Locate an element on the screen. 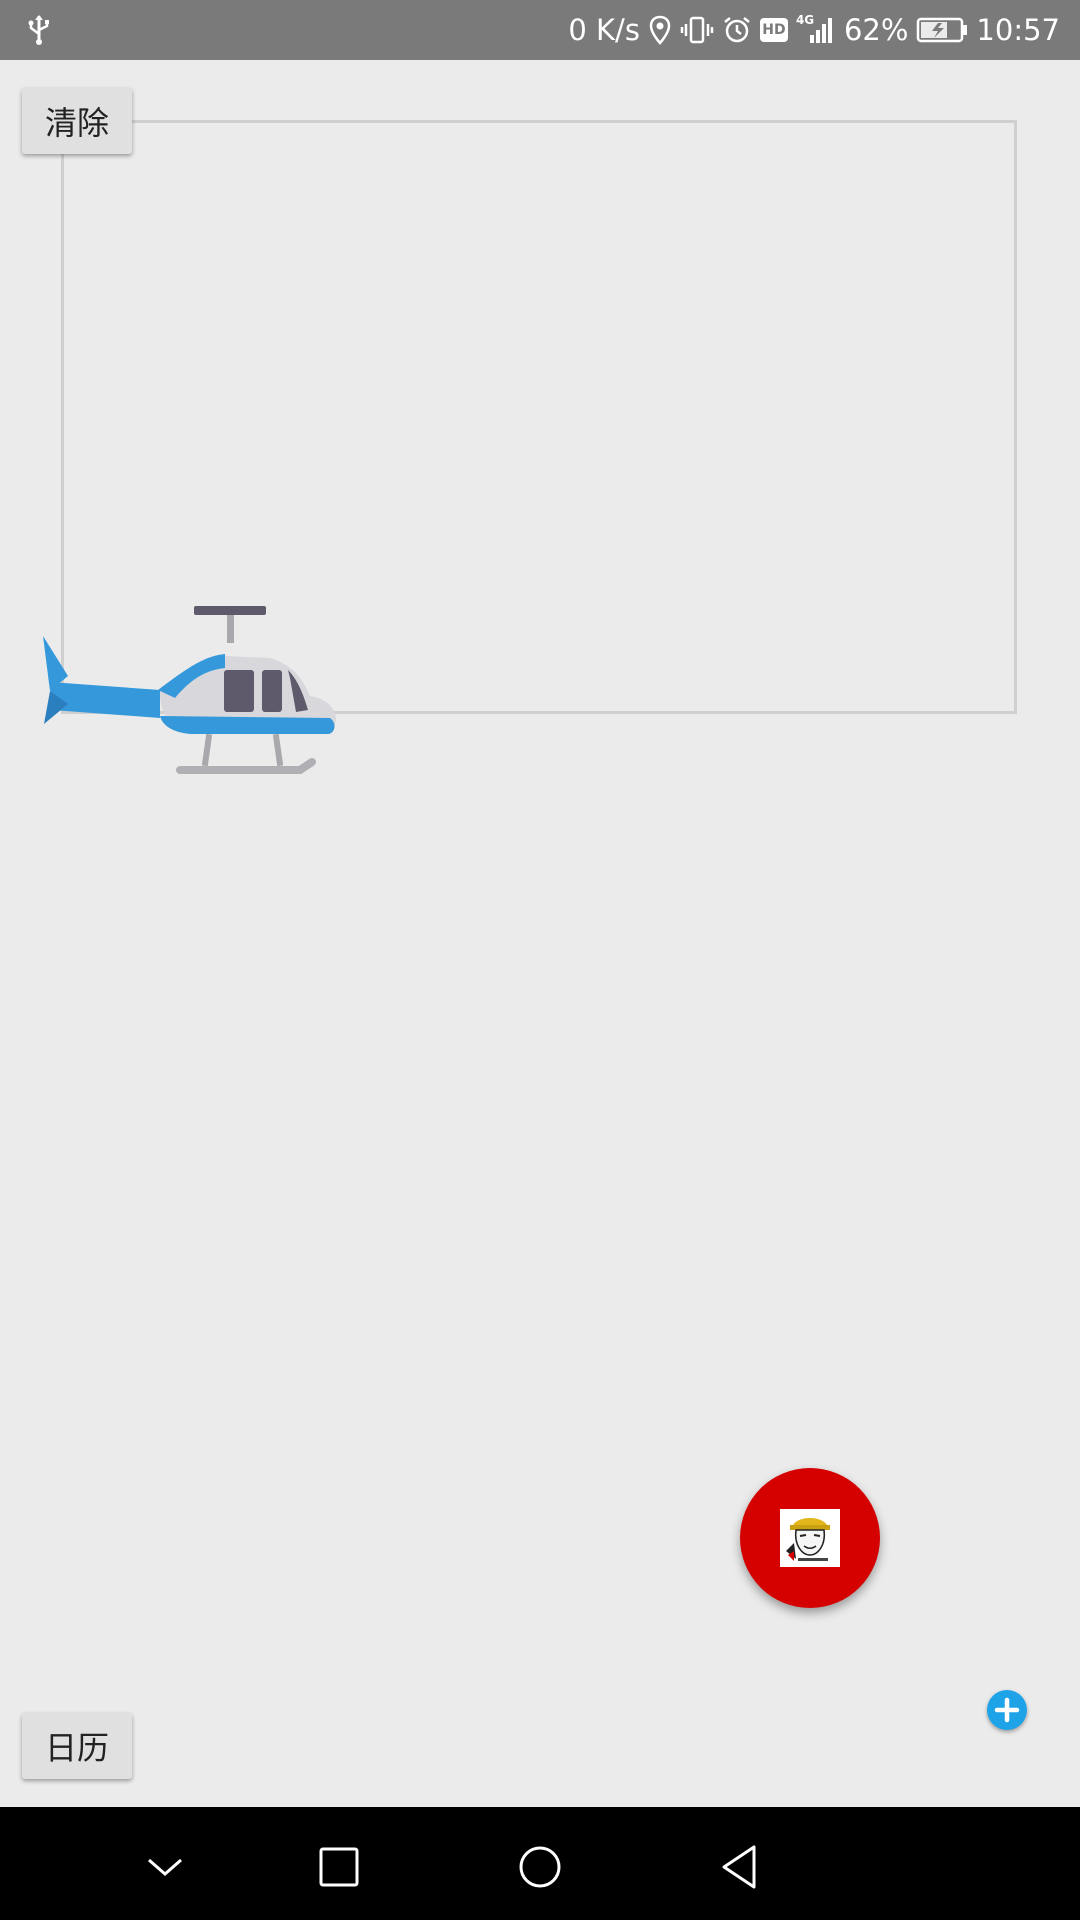 Image resolution: width=1080 pixels, height=1920 pixels. back-icon is located at coordinates (740, 1867).